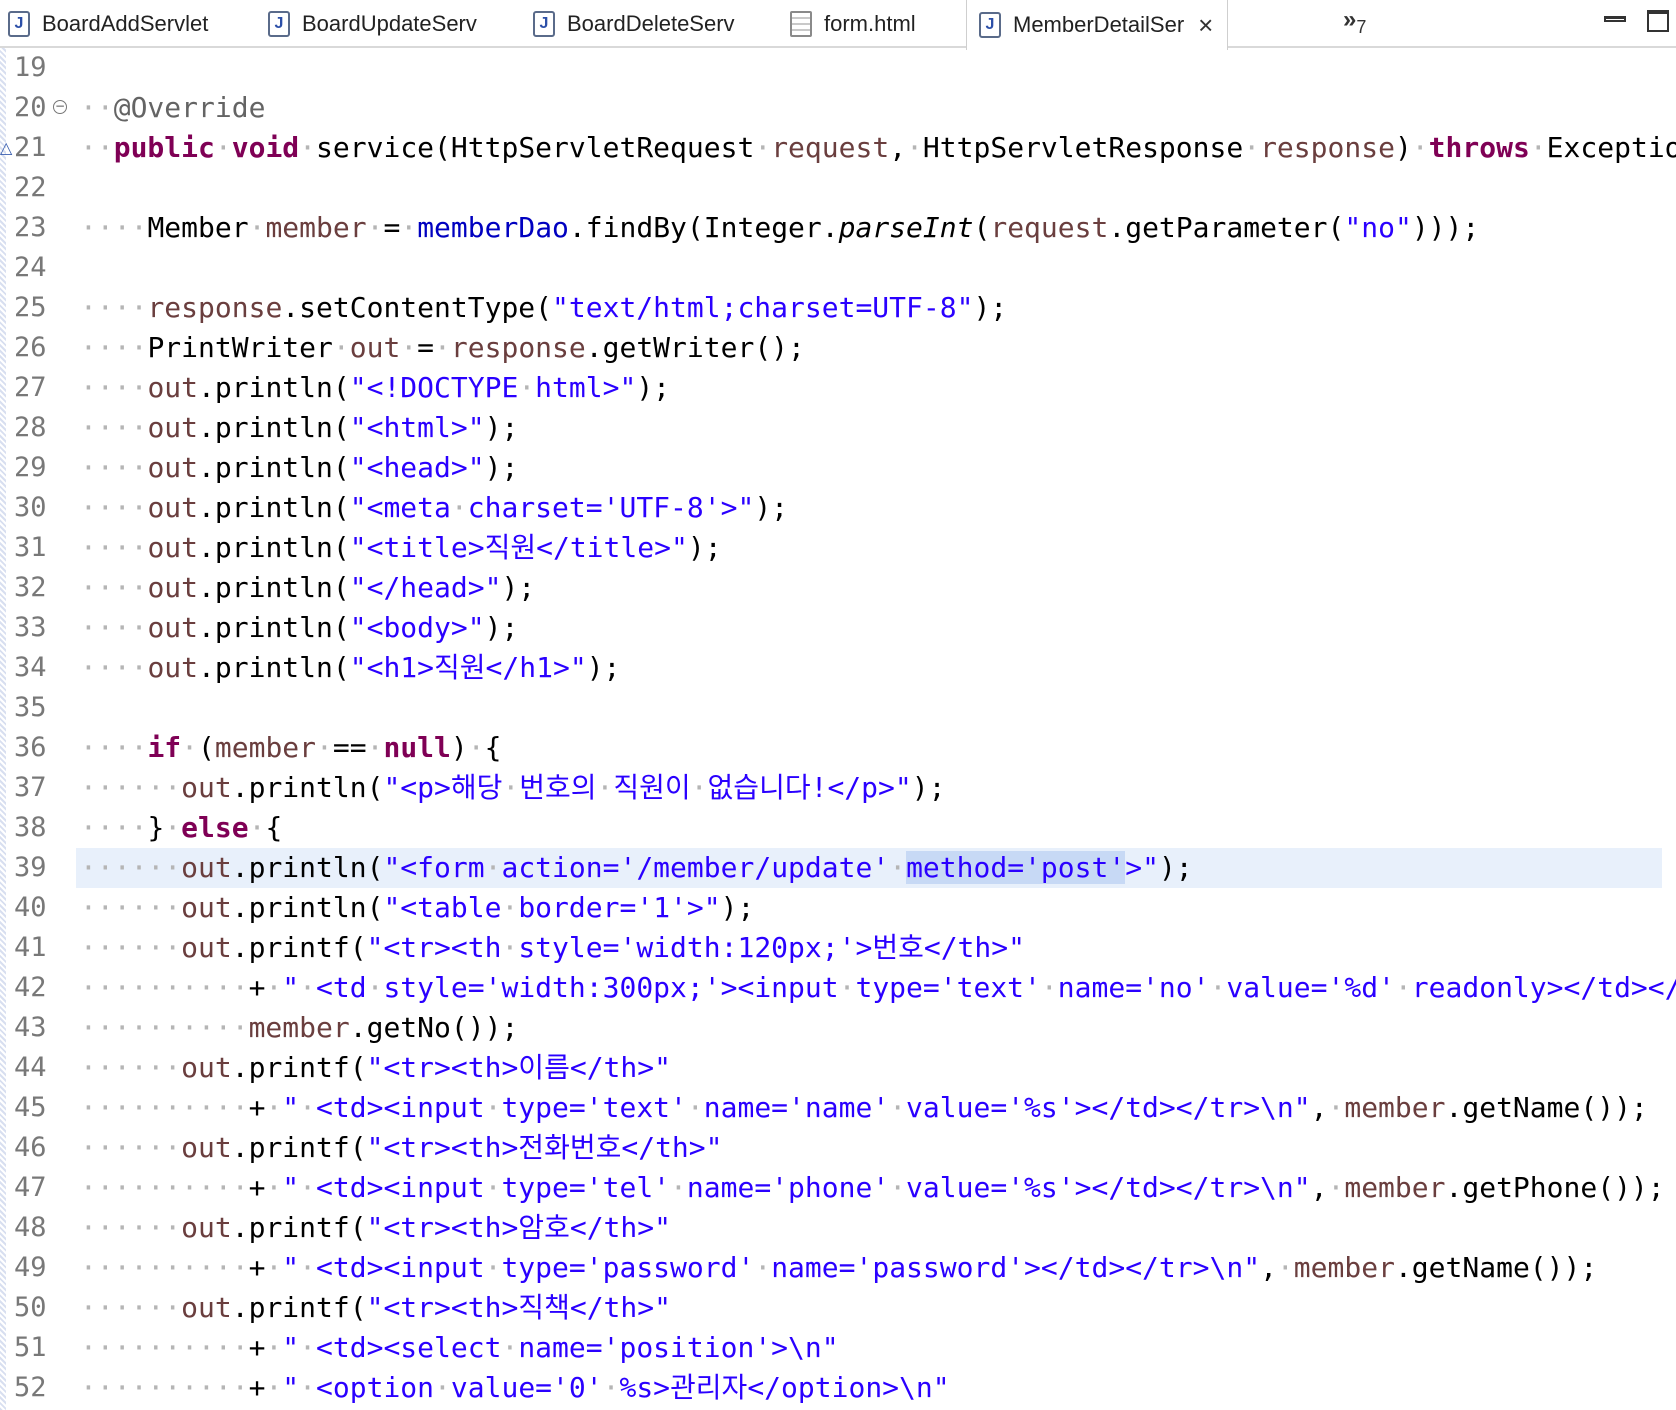  I want to click on tab-boarddeleteserv: J BoardDeleteServ, so click(658, 24).